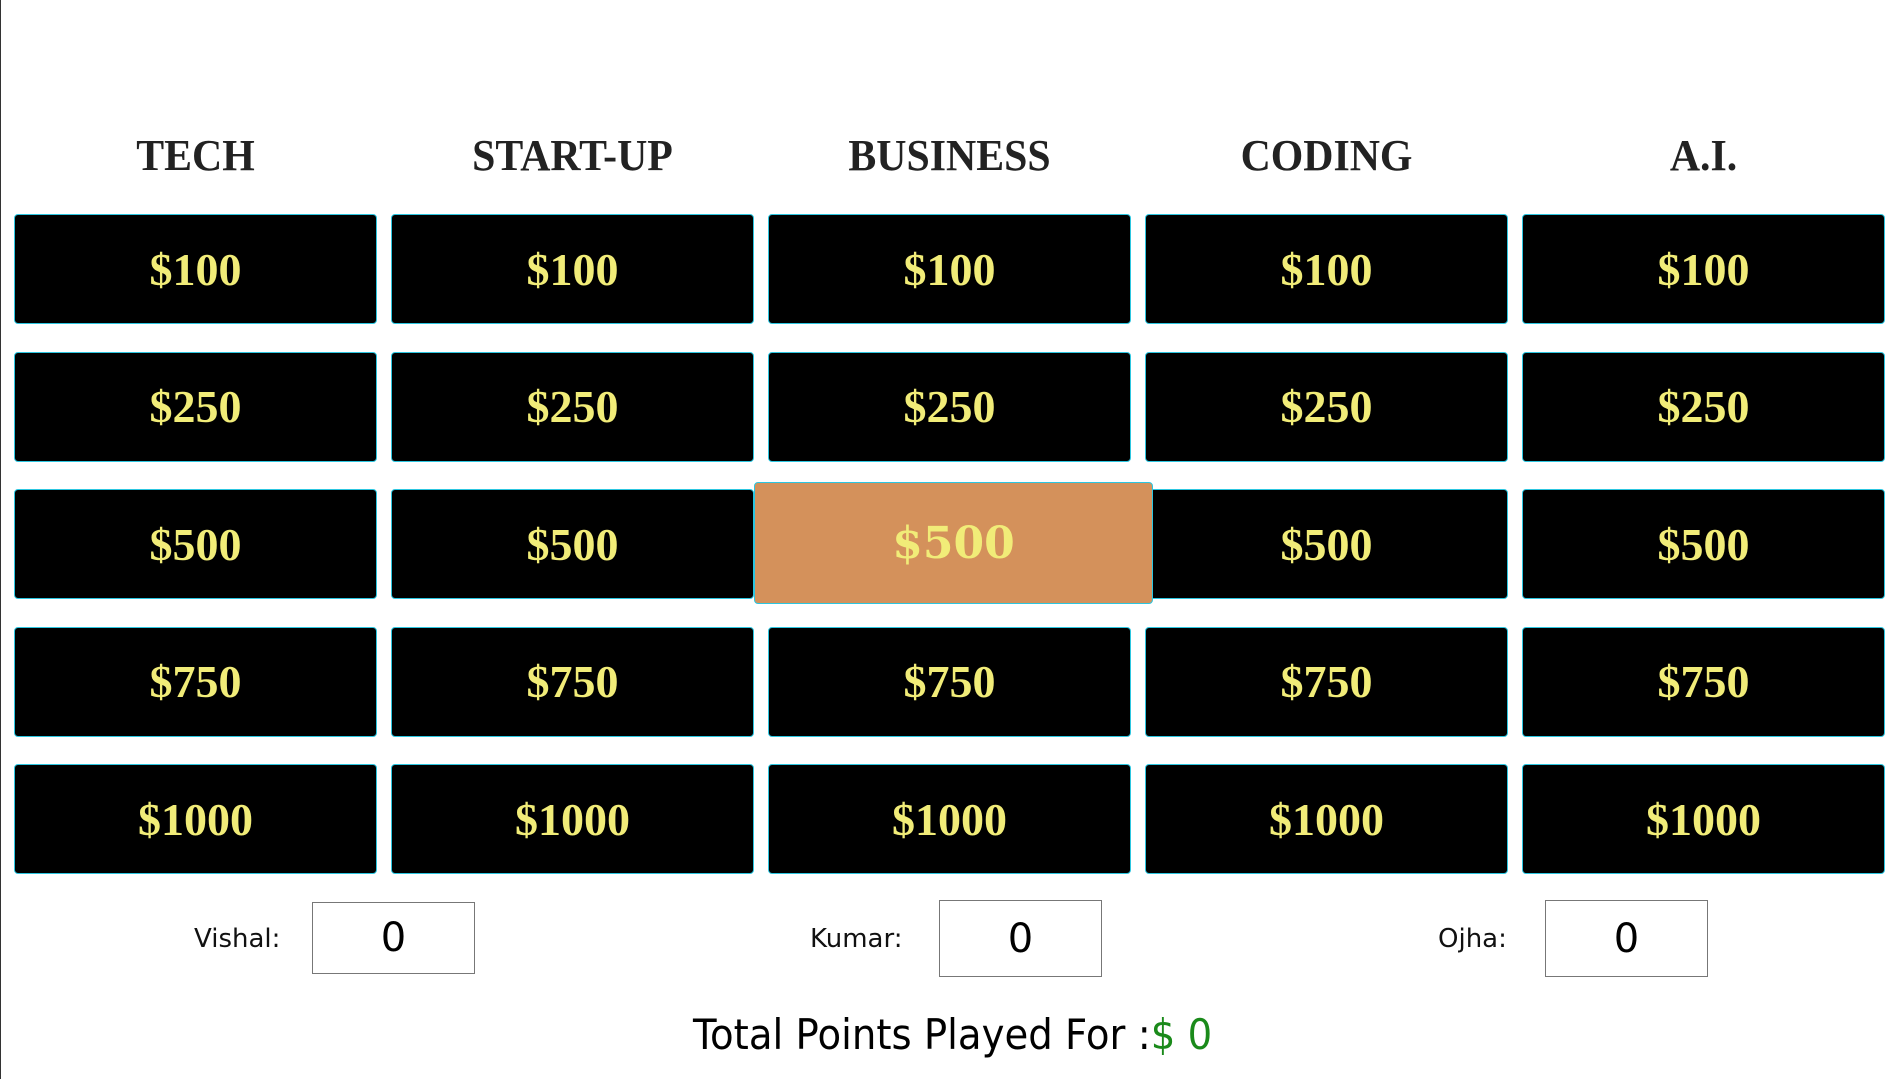 The width and height of the screenshot is (1896, 1079). What do you see at coordinates (1472, 939) in the screenshot?
I see `player-label-ojha: Ojha:` at bounding box center [1472, 939].